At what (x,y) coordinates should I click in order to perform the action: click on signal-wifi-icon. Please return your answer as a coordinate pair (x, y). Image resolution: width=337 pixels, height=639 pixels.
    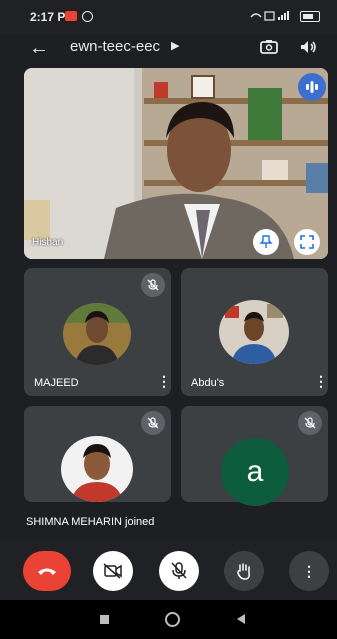
    Looking at the image, I should click on (269, 16).